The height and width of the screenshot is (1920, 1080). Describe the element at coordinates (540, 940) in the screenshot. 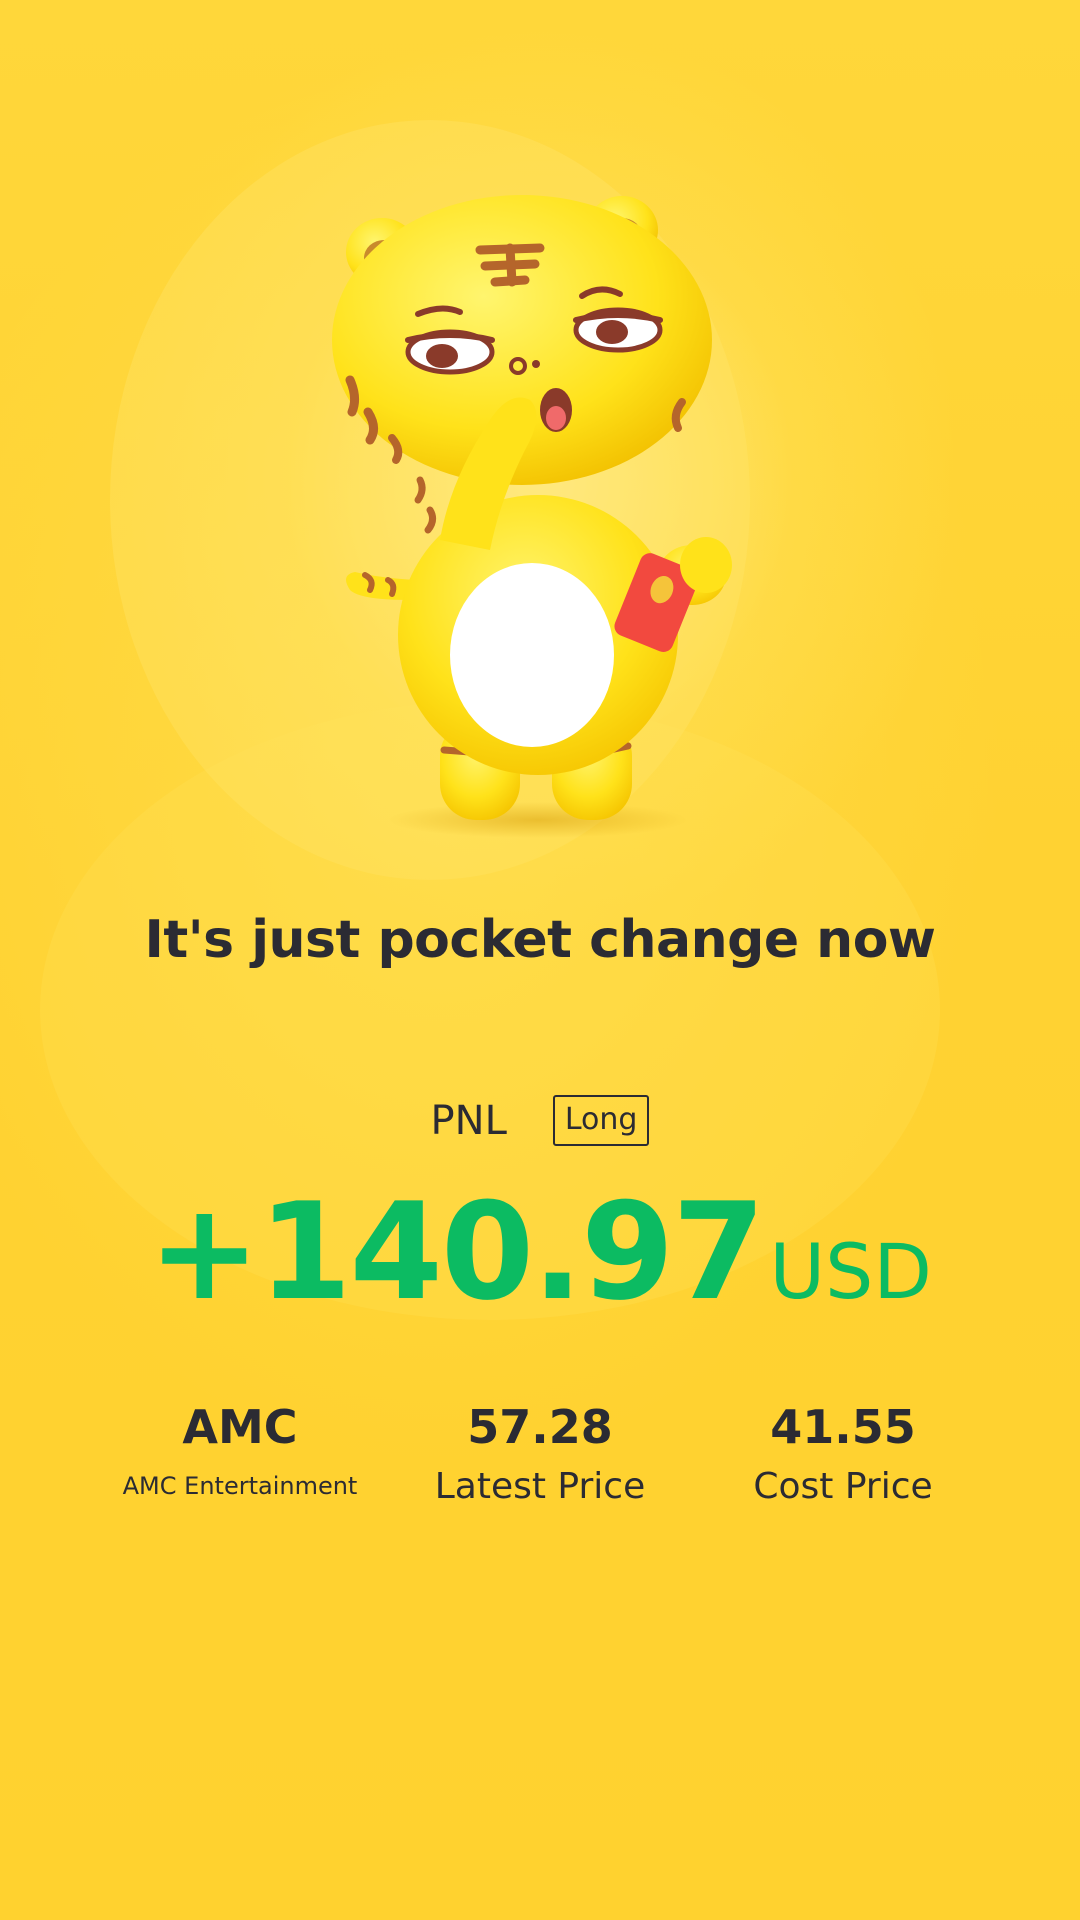

I see `headline: It's just pocket change now` at that location.